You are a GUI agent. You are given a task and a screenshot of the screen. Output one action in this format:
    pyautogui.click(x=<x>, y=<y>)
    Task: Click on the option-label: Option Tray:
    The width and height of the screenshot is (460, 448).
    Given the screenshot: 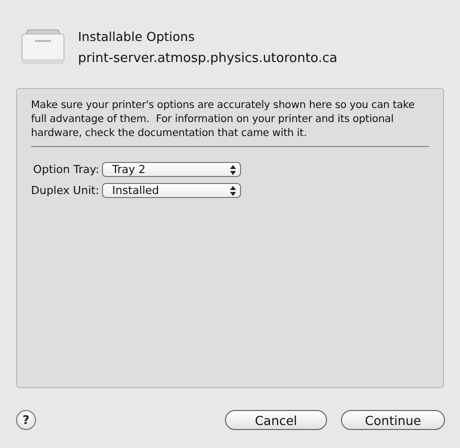 What is the action you would take?
    pyautogui.click(x=66, y=169)
    